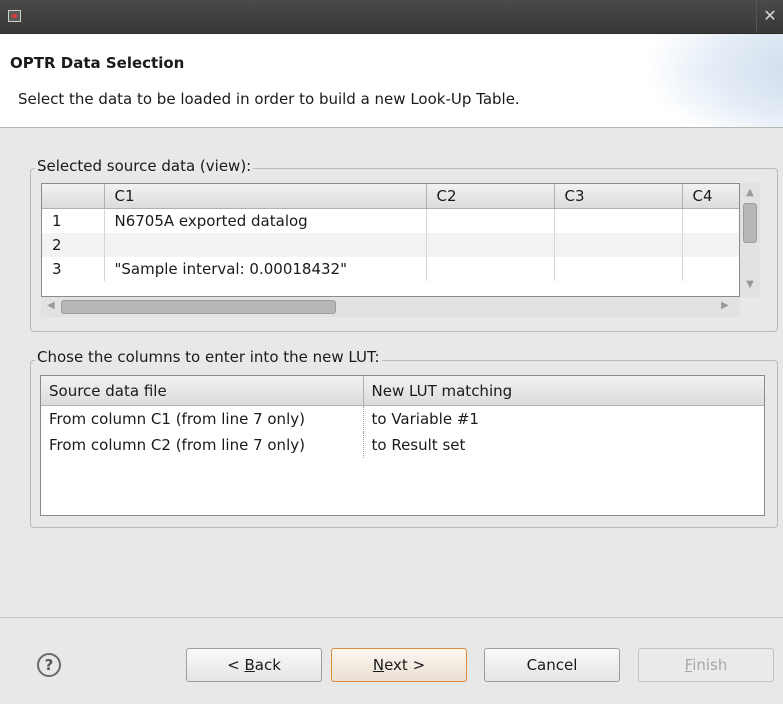 The height and width of the screenshot is (704, 783). What do you see at coordinates (236, 665) in the screenshot?
I see `back-button-prefix: <` at bounding box center [236, 665].